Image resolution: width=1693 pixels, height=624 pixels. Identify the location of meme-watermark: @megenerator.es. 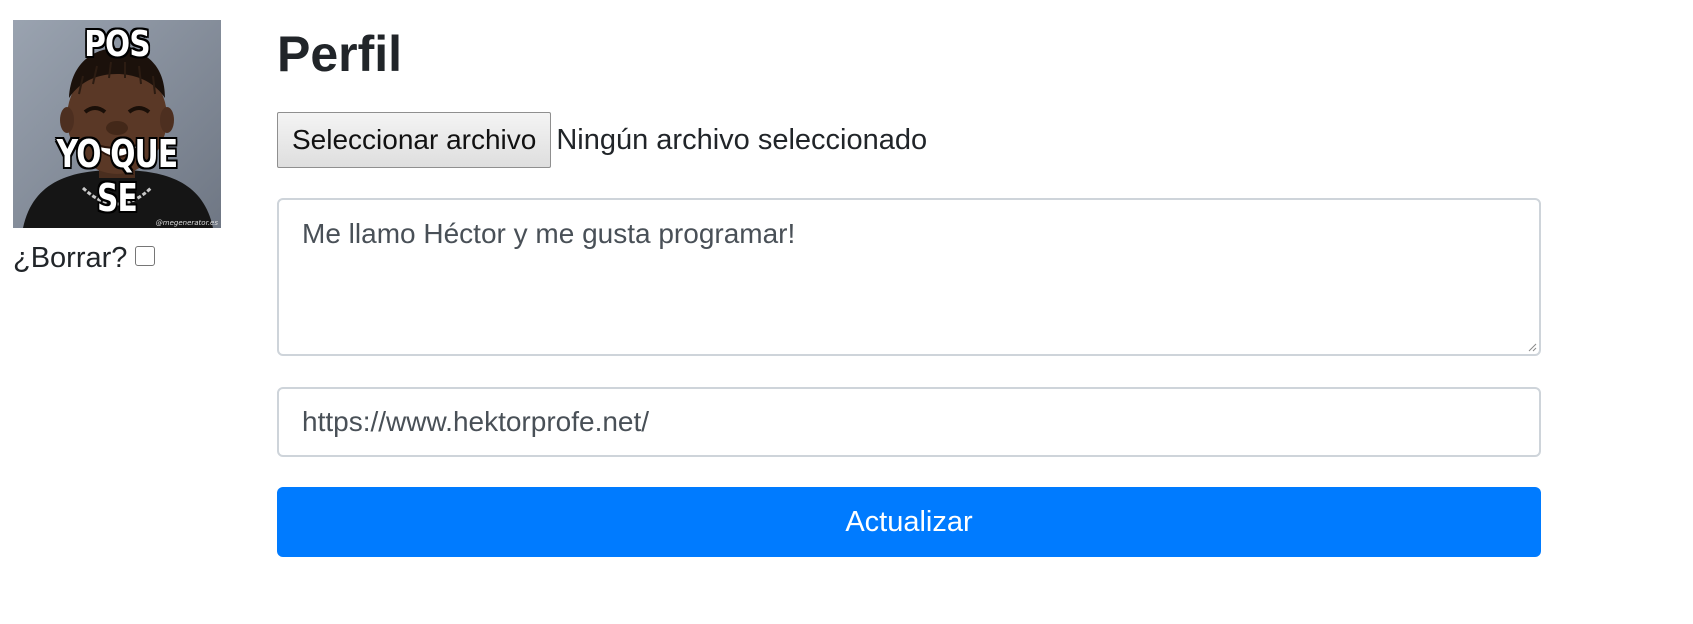
(186, 223).